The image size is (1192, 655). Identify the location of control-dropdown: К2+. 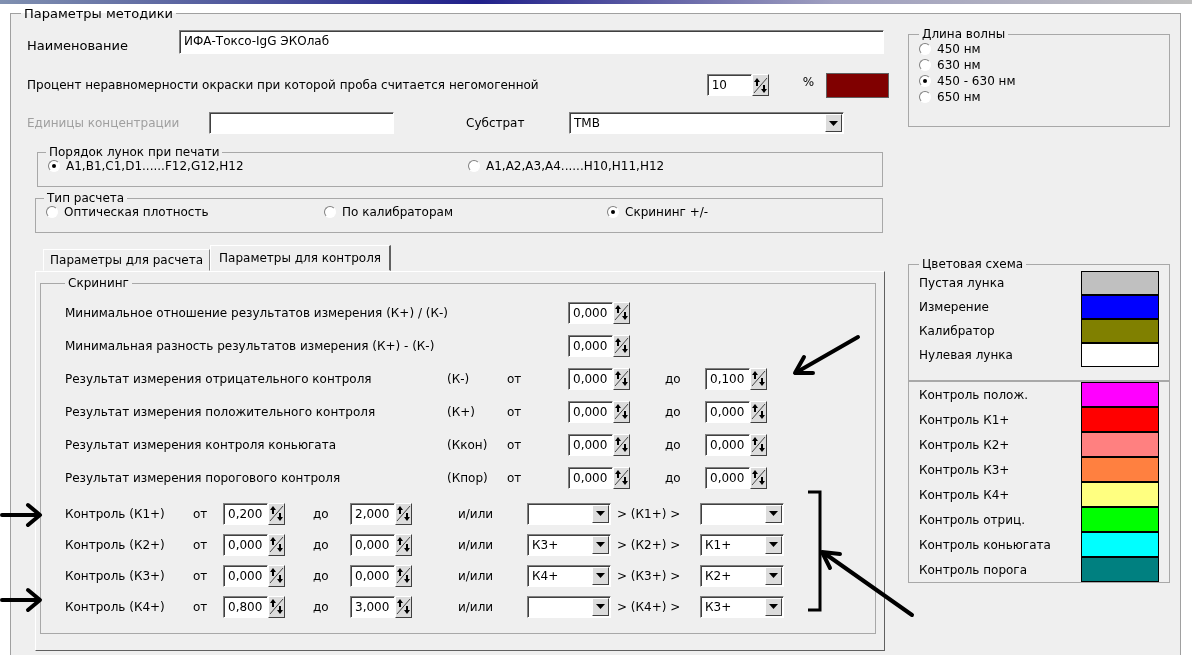
(742, 575).